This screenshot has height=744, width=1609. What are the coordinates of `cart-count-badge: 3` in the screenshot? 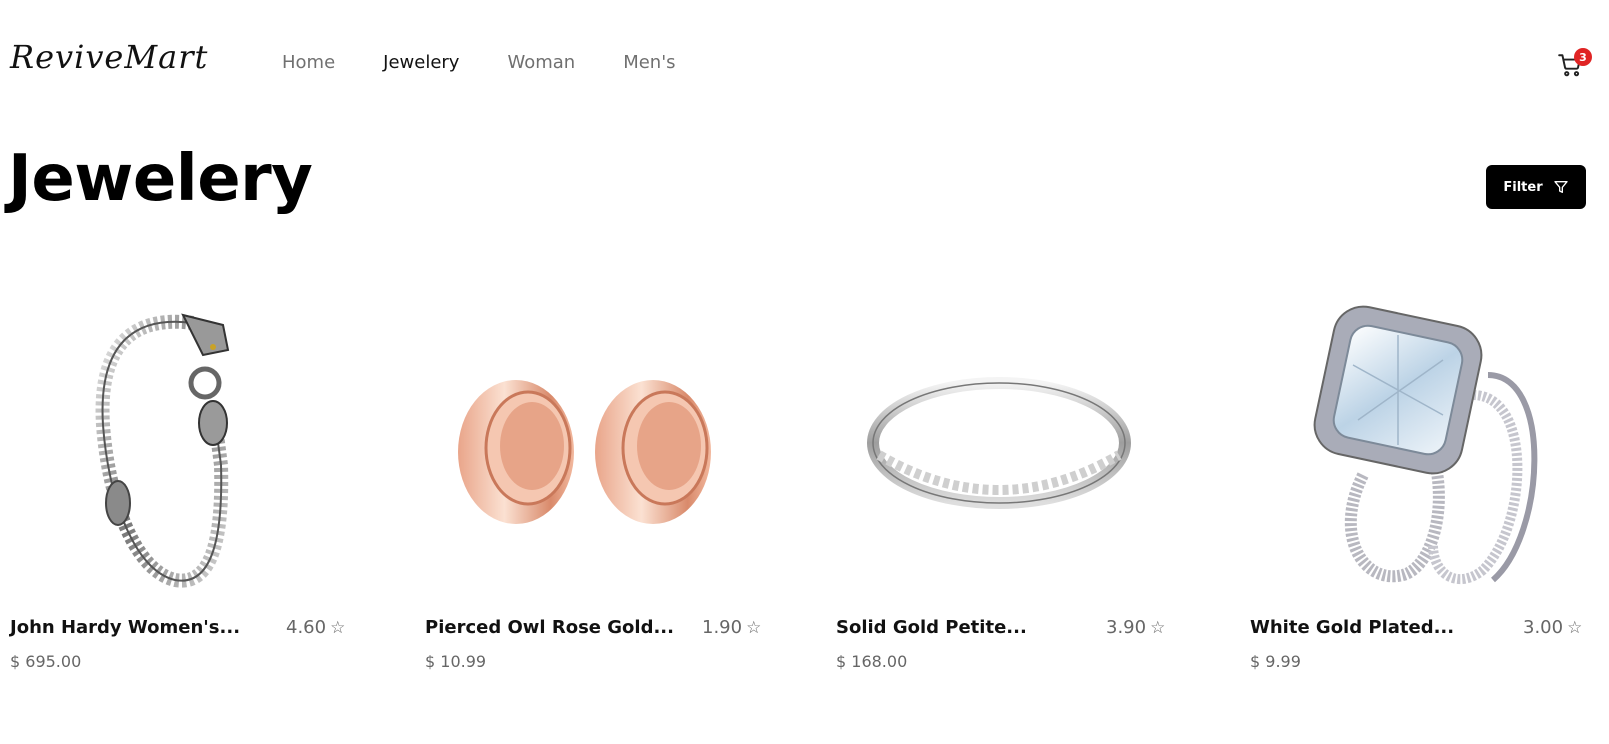 It's located at (1583, 57).